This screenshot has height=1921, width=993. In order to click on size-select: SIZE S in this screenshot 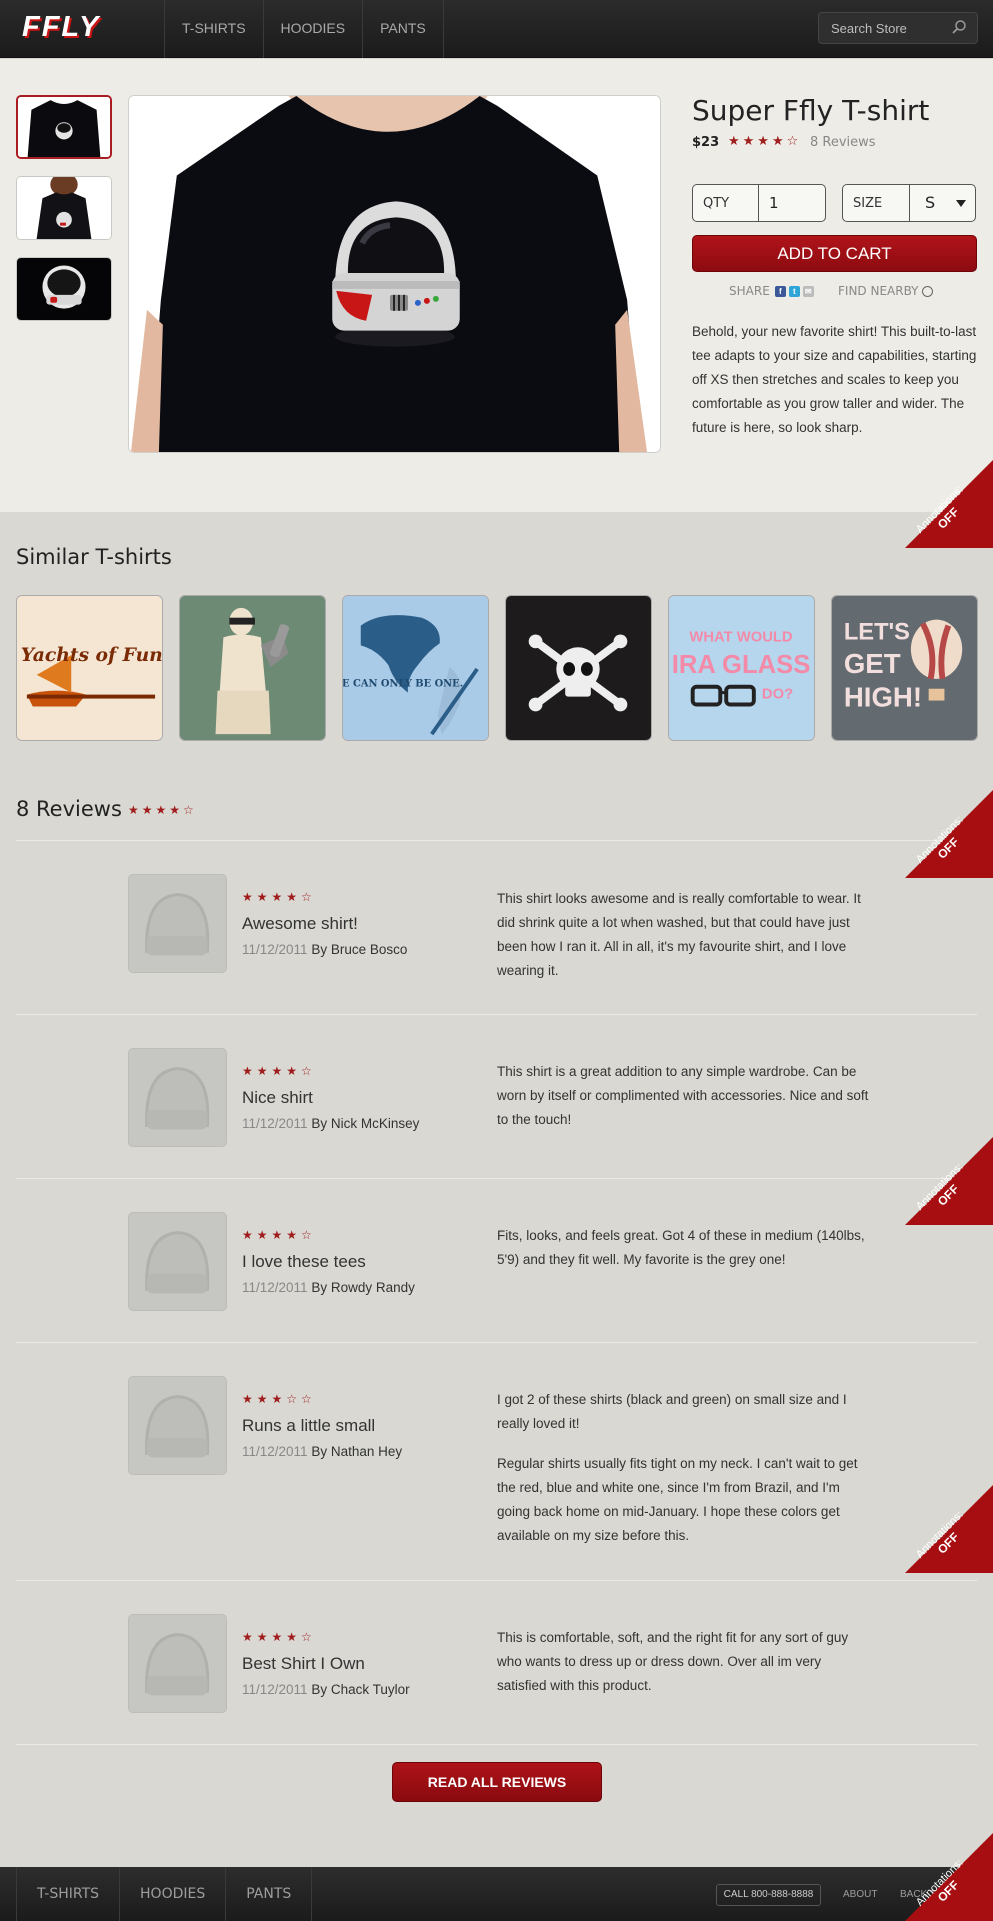, I will do `click(909, 203)`.